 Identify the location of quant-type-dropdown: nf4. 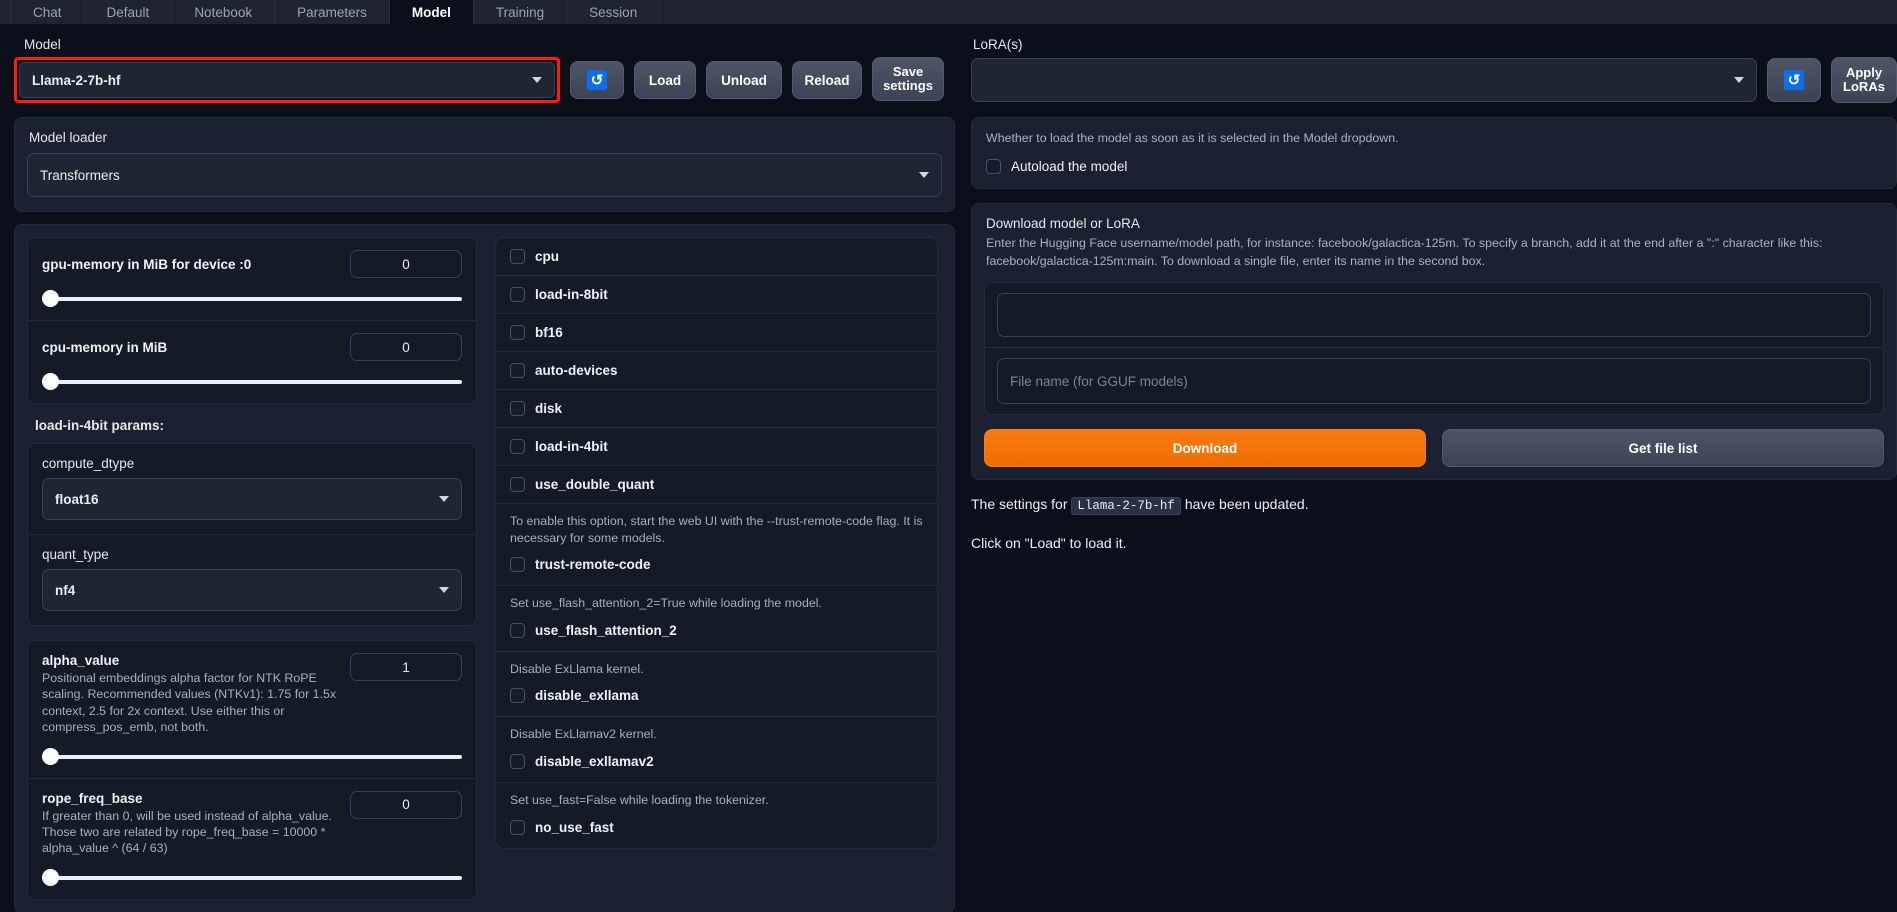
(252, 590).